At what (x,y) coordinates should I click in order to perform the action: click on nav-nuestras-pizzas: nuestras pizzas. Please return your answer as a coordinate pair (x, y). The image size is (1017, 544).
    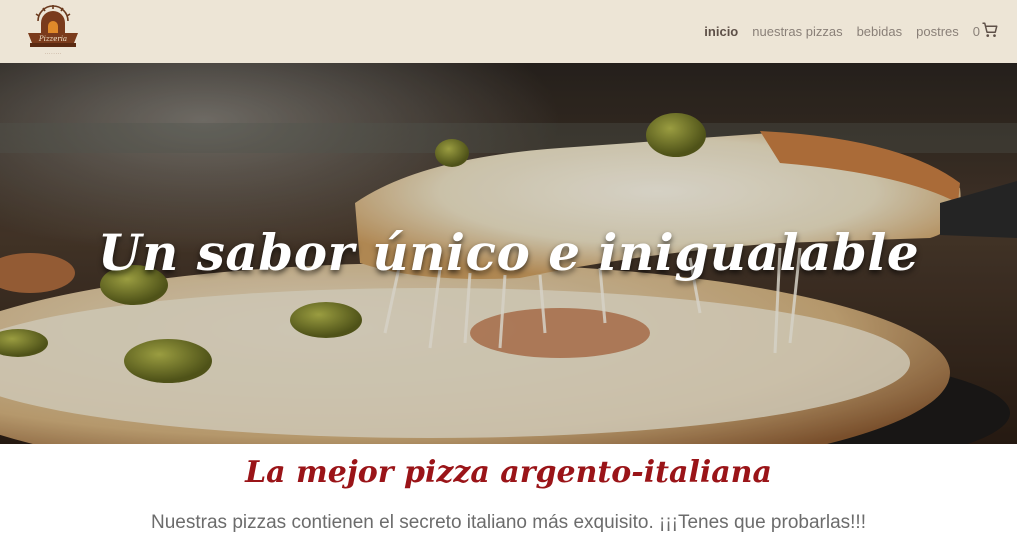
    Looking at the image, I should click on (797, 31).